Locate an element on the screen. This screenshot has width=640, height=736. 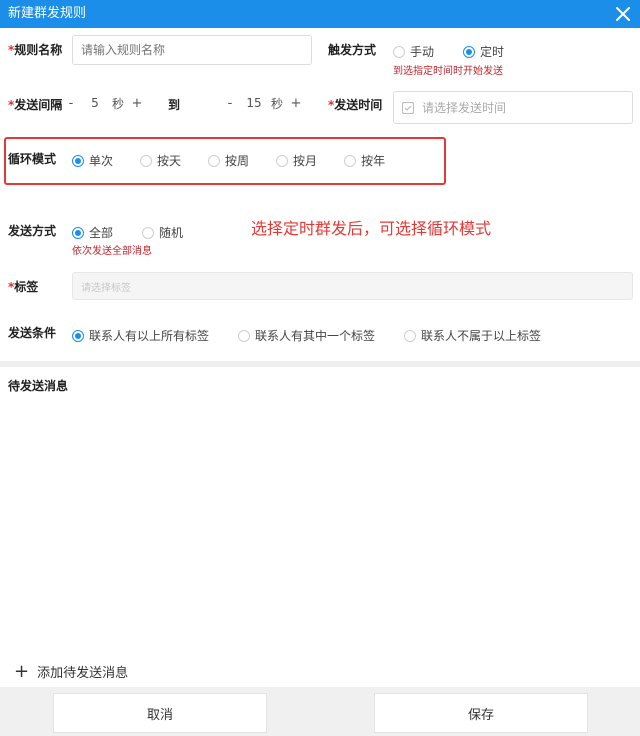
trigger-option-scheduled: 定时 is located at coordinates (483, 51).